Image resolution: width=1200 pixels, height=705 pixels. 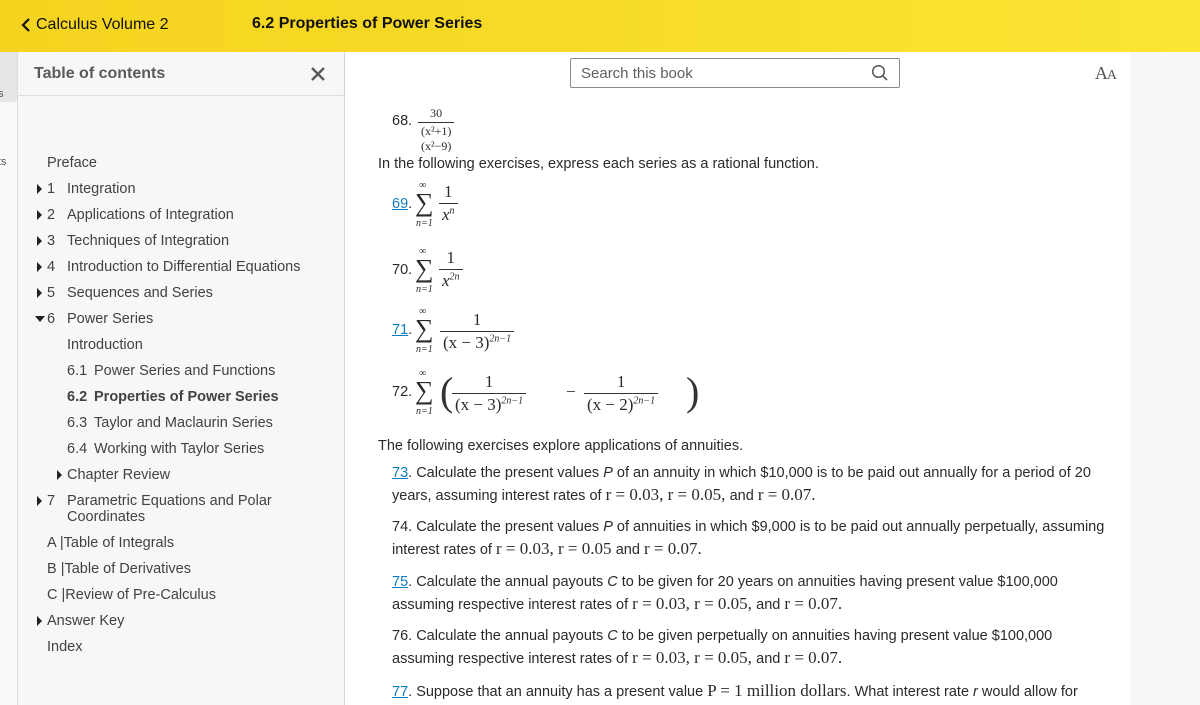 What do you see at coordinates (478, 404) in the screenshot?
I see `denominator-base: (x − 3)` at bounding box center [478, 404].